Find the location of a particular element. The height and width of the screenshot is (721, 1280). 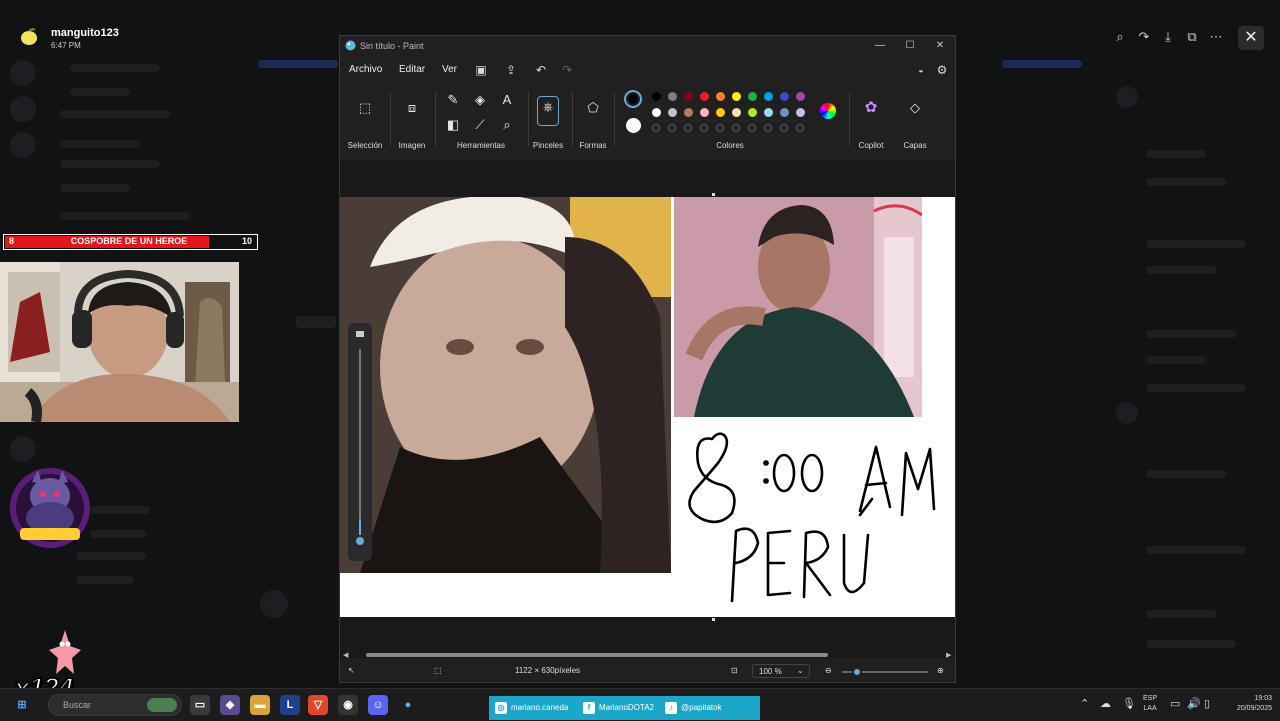

zoom-out-icon: ⊖ is located at coordinates (828, 670).